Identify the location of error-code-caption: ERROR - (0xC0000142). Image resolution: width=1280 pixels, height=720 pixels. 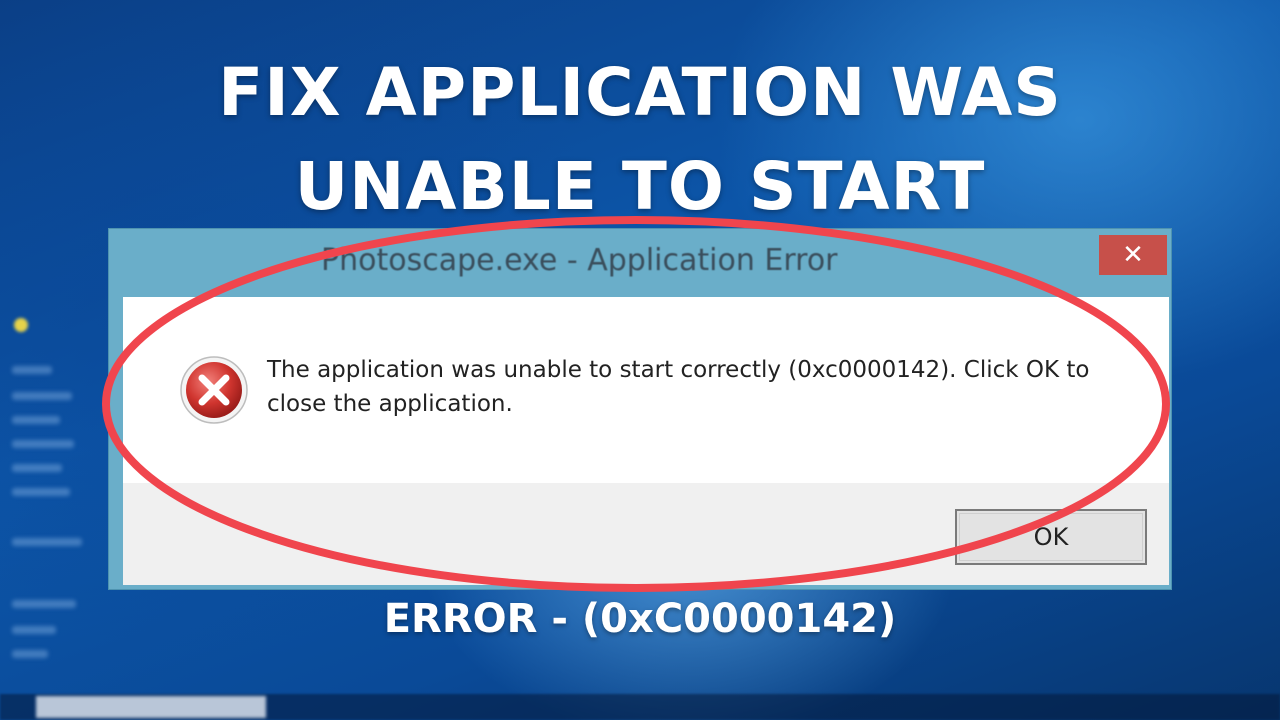
(640, 619).